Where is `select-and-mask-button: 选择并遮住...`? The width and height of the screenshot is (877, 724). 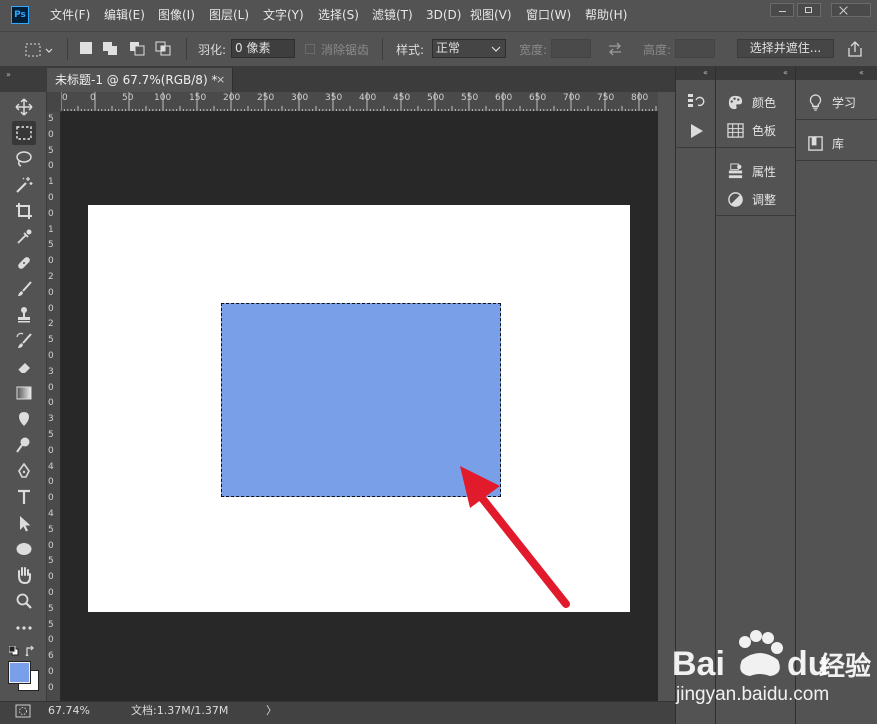
select-and-mask-button: 选择并遮住... is located at coordinates (785, 48).